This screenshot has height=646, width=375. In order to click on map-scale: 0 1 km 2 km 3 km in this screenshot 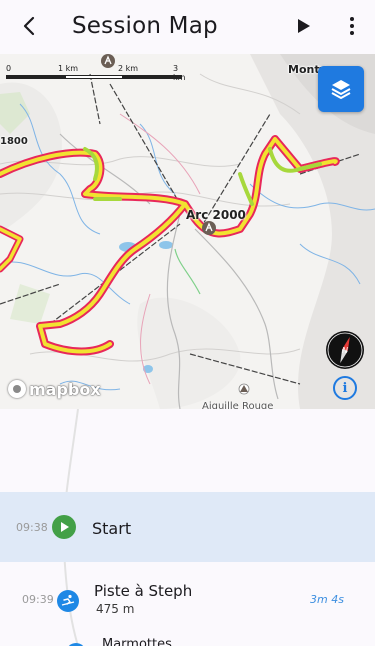, I will do `click(99, 74)`.